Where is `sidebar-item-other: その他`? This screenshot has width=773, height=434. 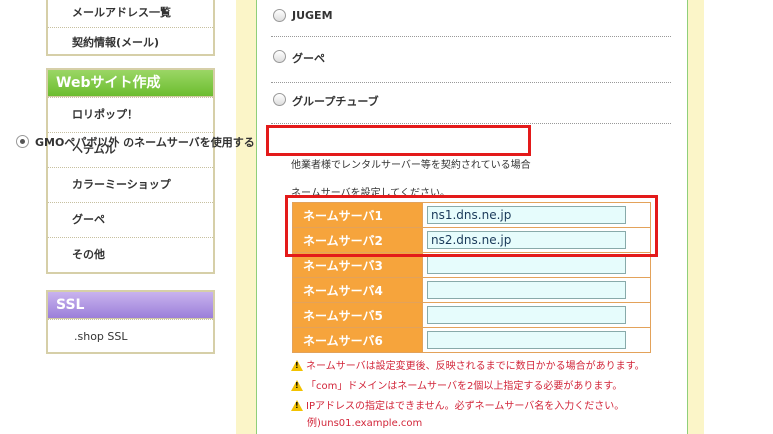
sidebar-item-other: その他 is located at coordinates (130, 254).